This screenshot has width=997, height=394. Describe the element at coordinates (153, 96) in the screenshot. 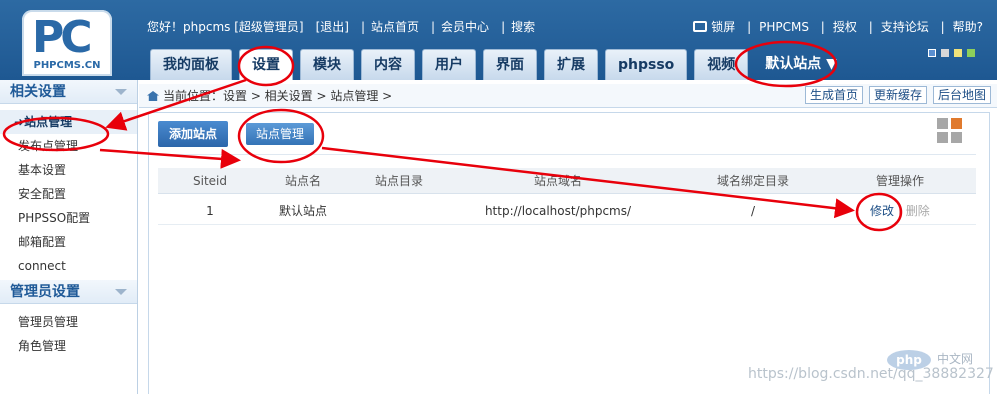

I see `home-icon` at that location.